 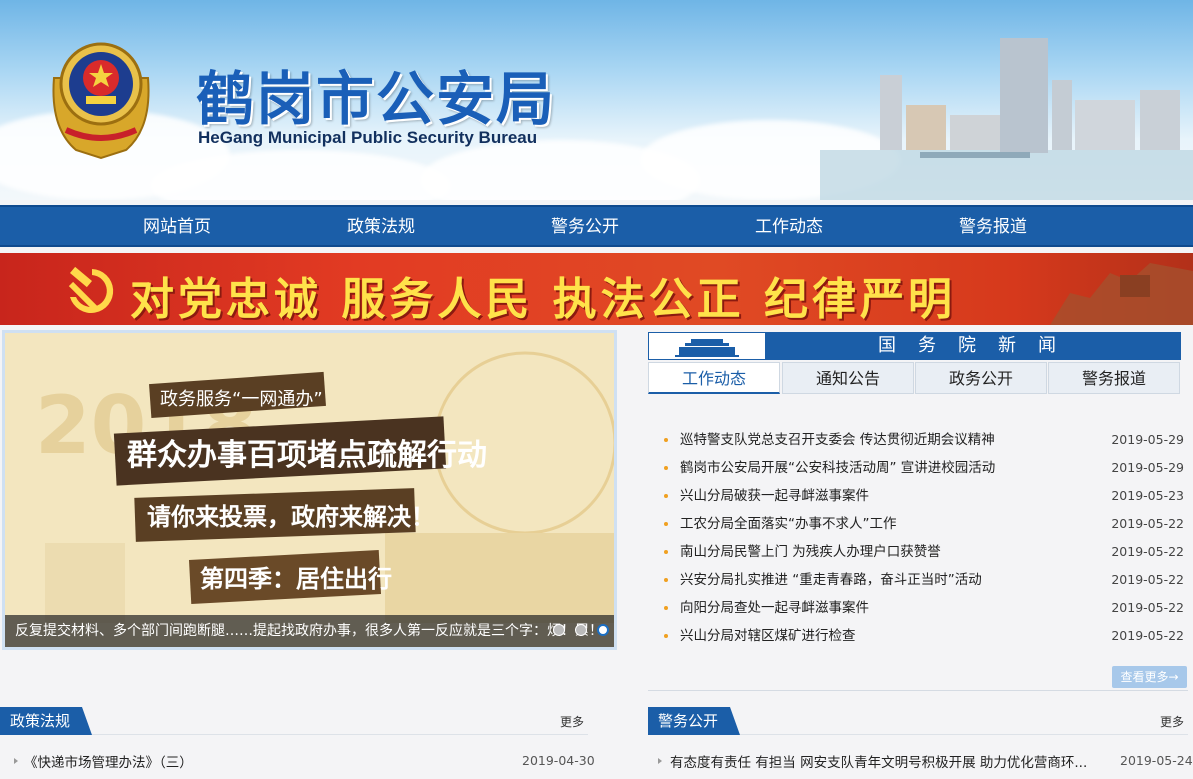 I want to click on list-item: 兴山分局对辖区煤矿进行检查 2019-05-22, so click(x=918, y=638).